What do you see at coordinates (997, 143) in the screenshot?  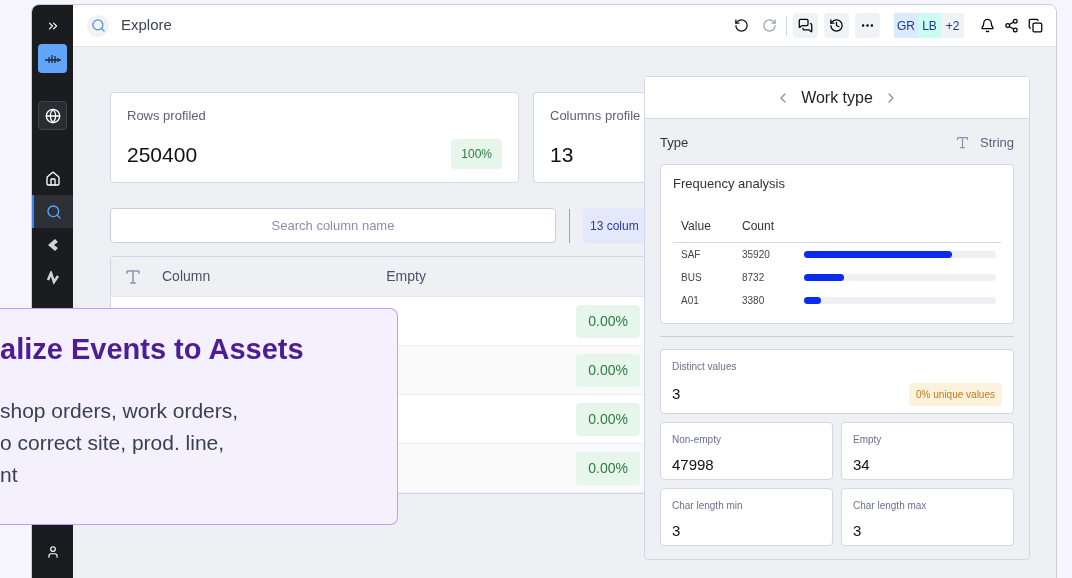 I see `type-value: String` at bounding box center [997, 143].